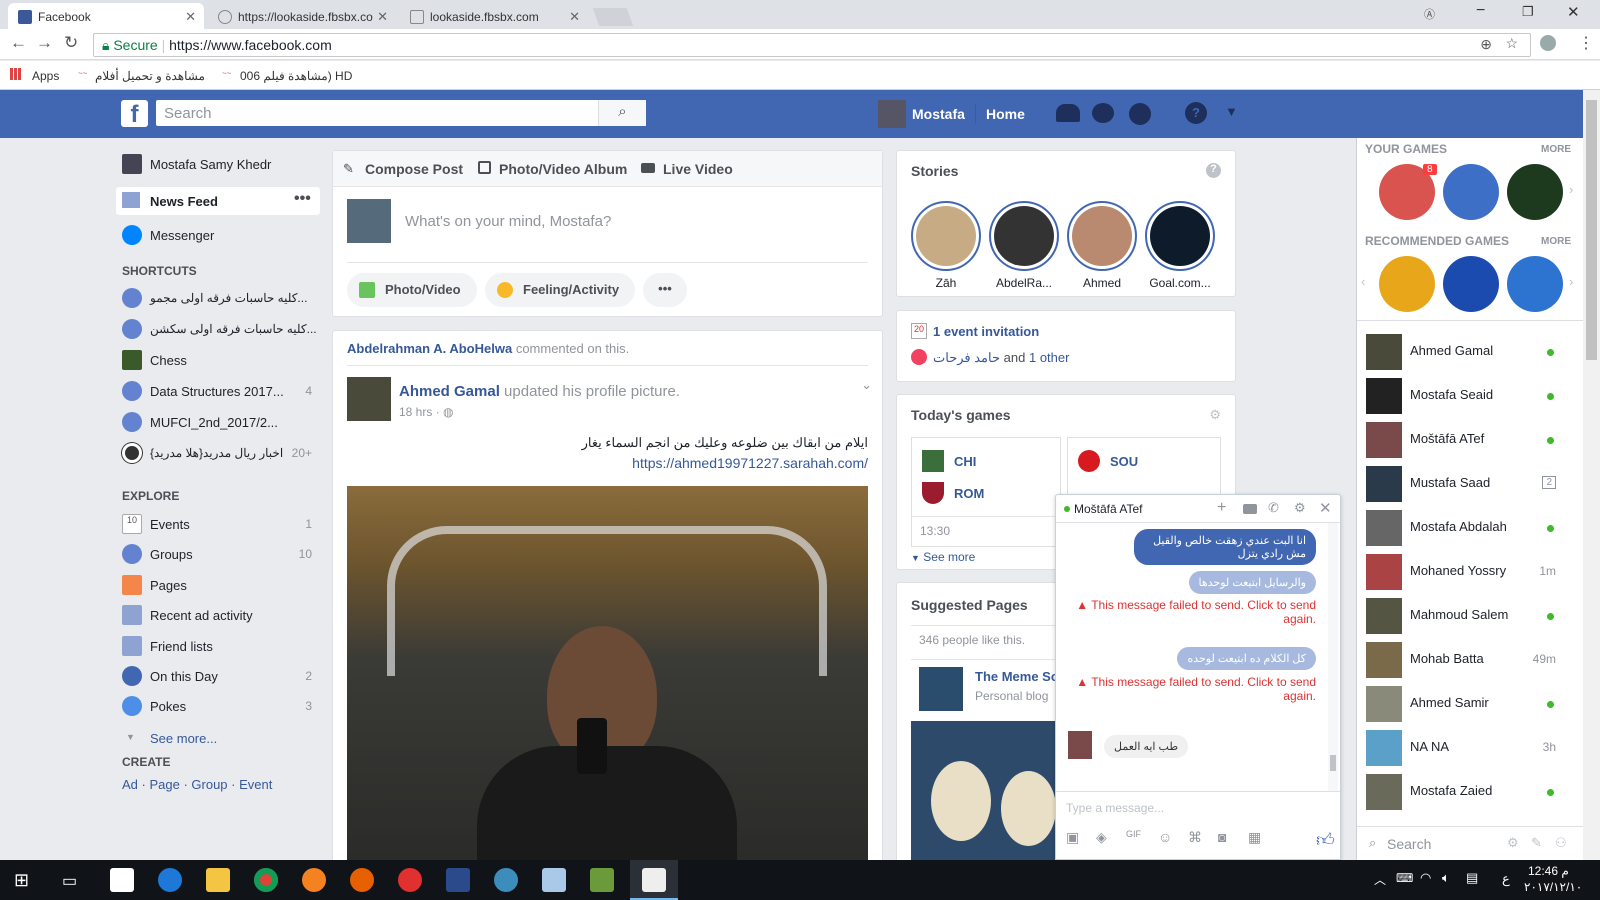 This screenshot has width=1600, height=900. I want to click on tab-photo-album: Photo/Video Album, so click(563, 169).